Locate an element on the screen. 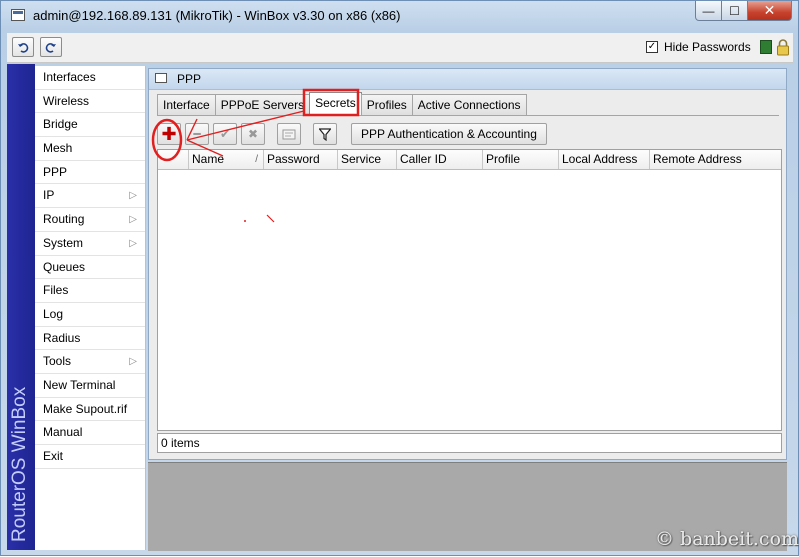 The image size is (799, 557). column-header-label: Password is located at coordinates (293, 159).